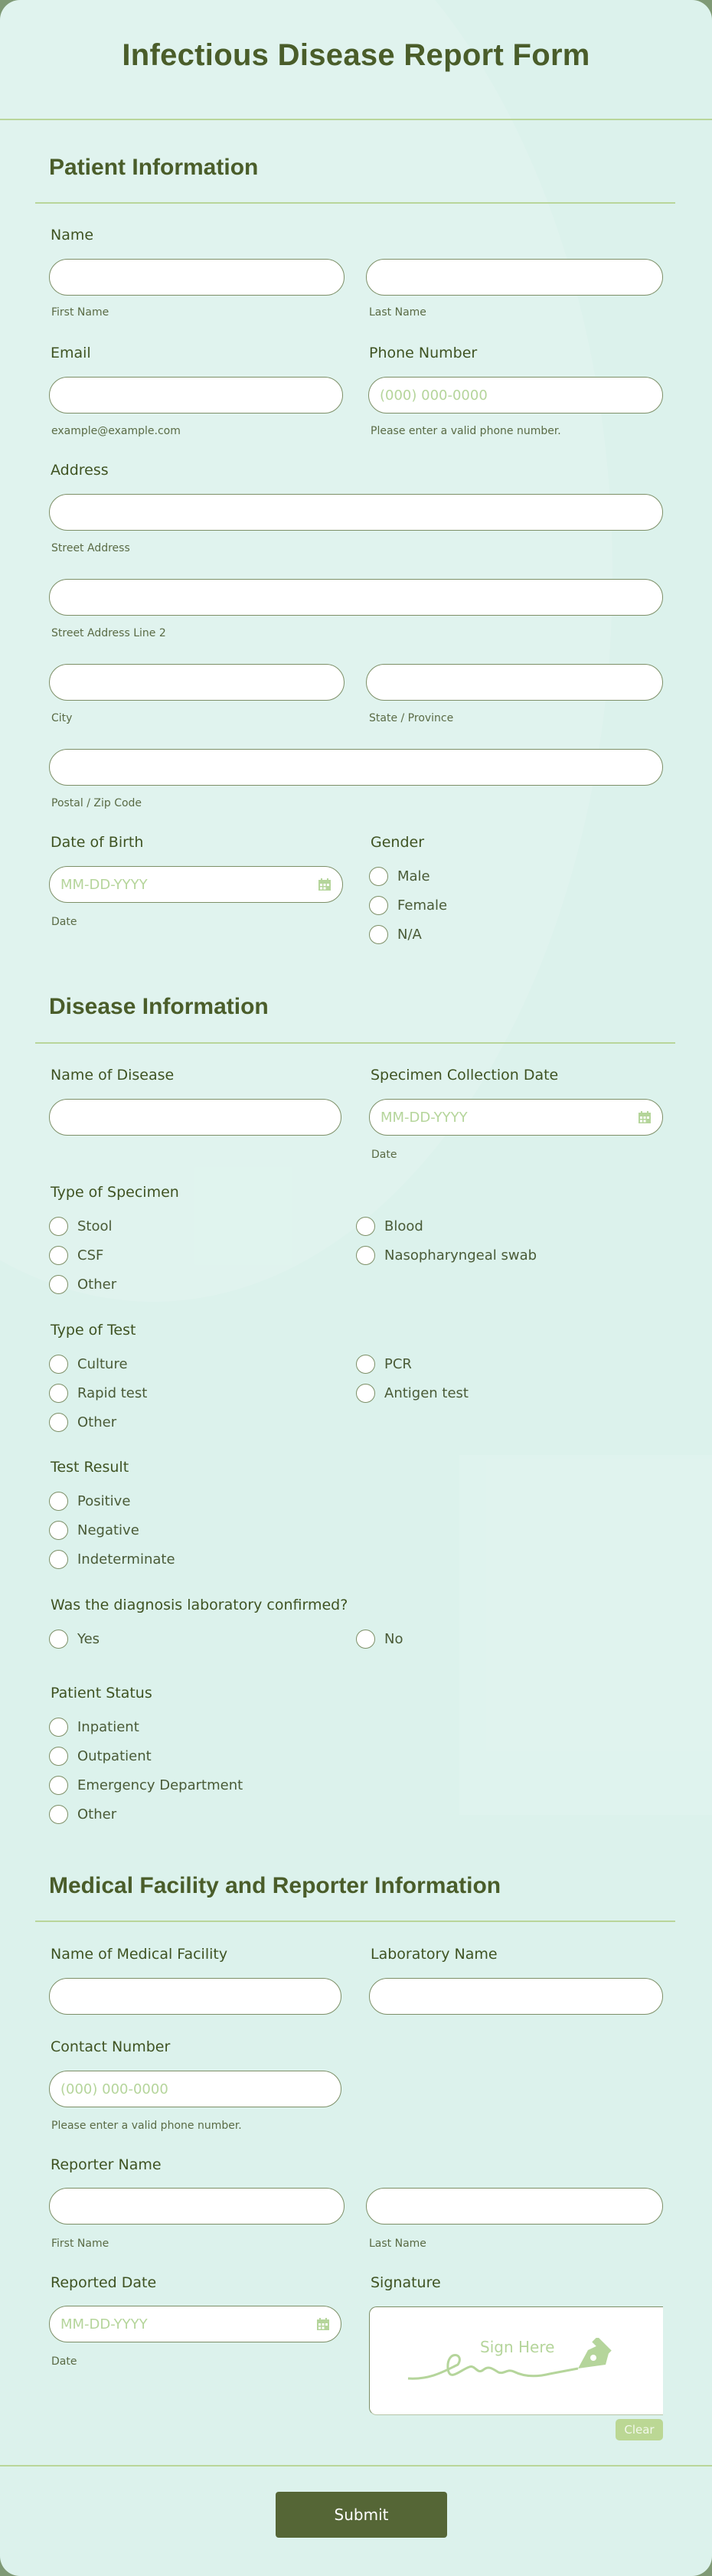  What do you see at coordinates (423, 353) in the screenshot?
I see `phone-label: Phone Number` at bounding box center [423, 353].